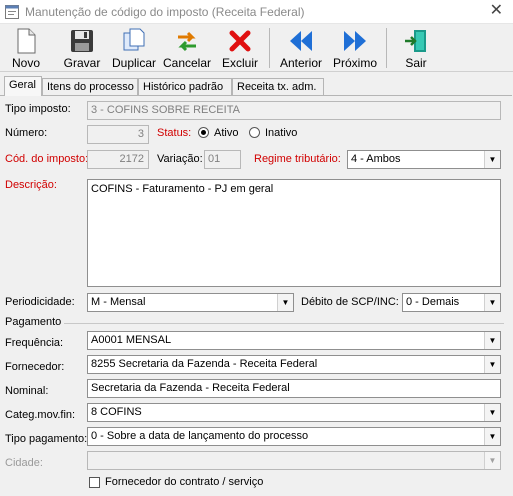  I want to click on frequencia-value: A0001 MENSAL, so click(131, 340).